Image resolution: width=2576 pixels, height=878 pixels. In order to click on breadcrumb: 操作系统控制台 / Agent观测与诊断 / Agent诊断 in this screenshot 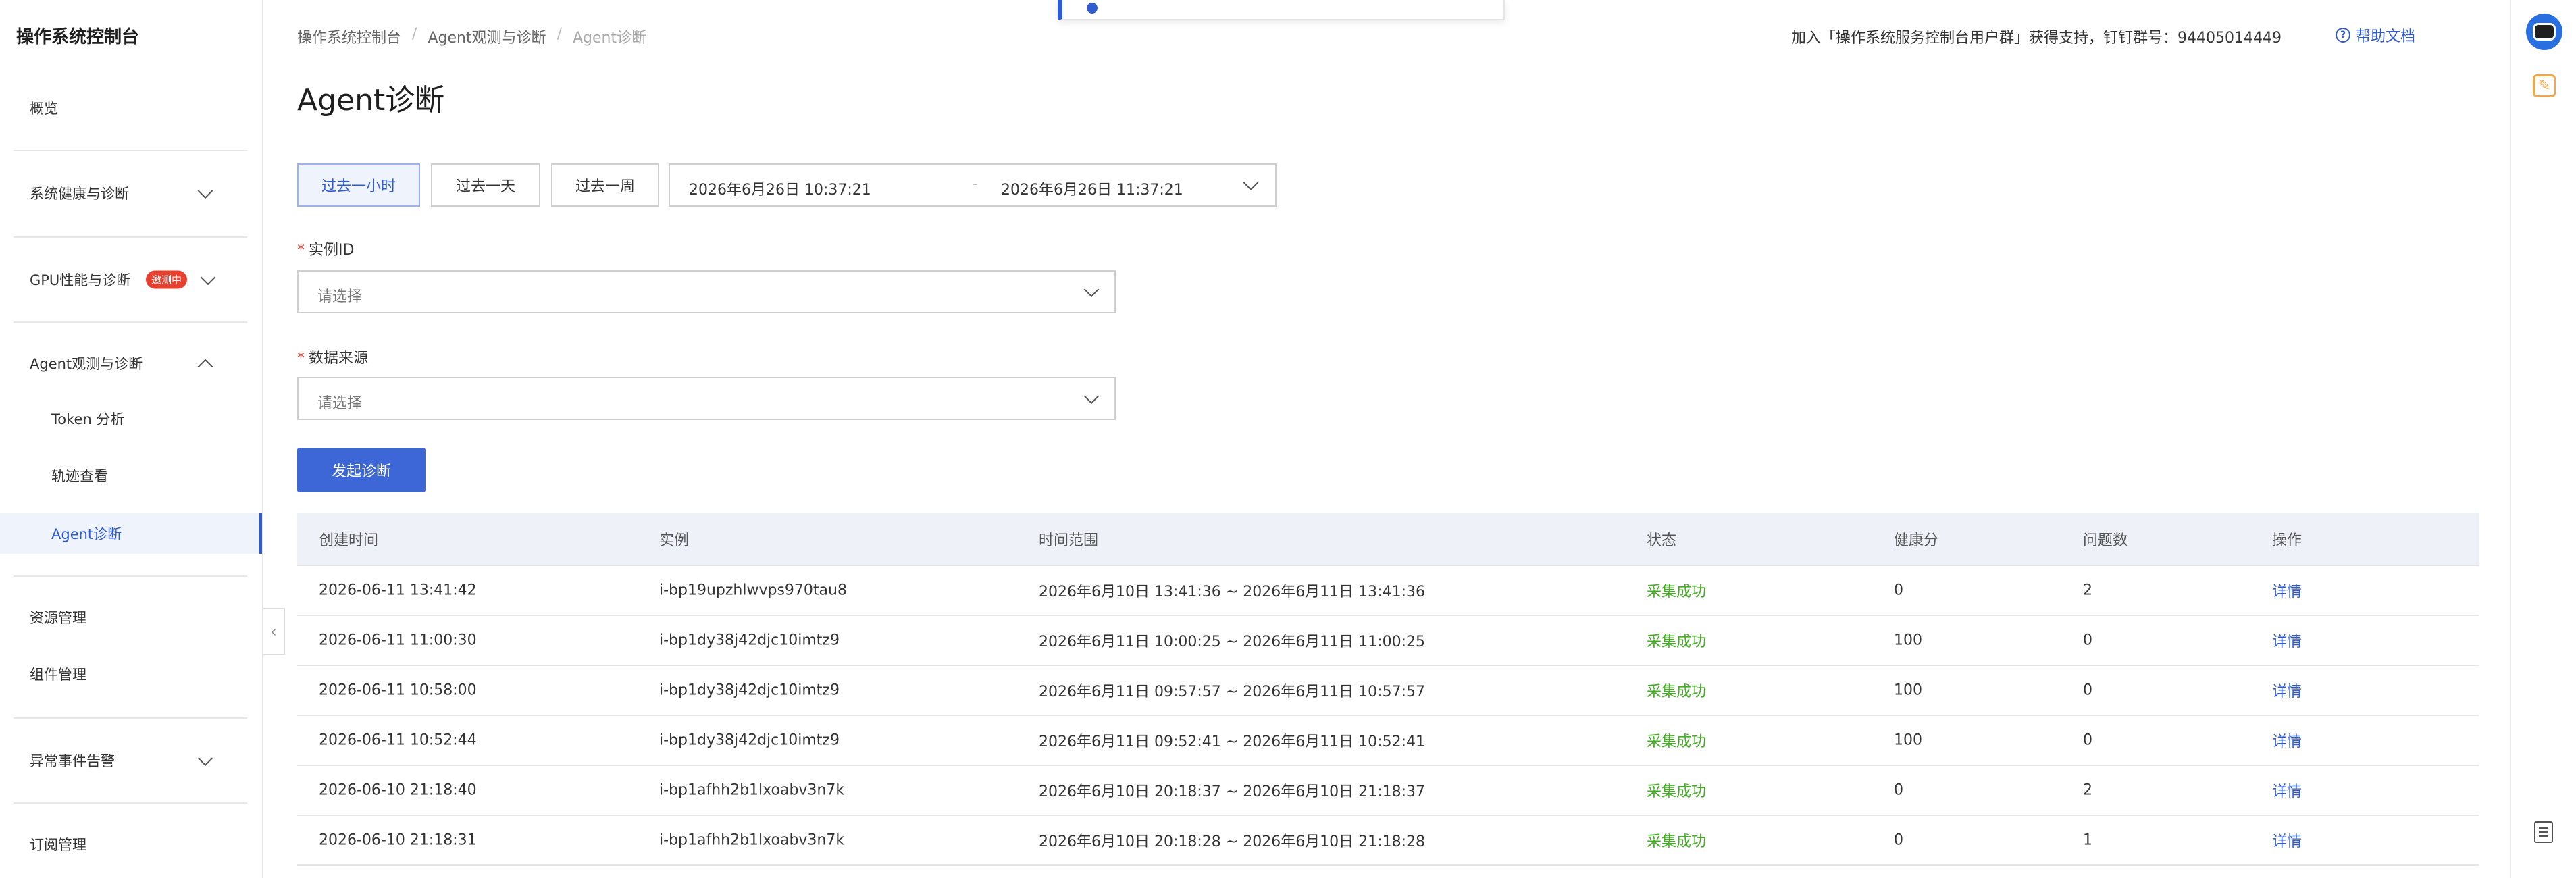, I will do `click(471, 36)`.